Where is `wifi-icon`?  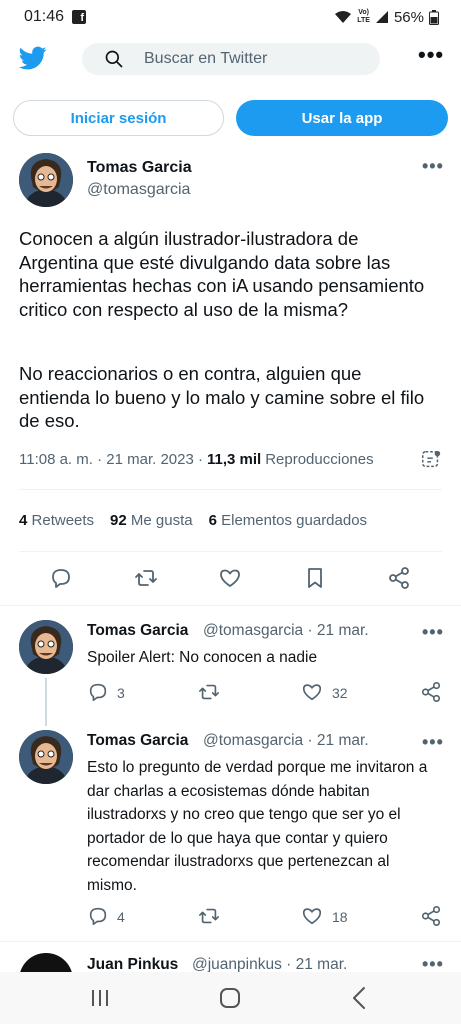
wifi-icon is located at coordinates (343, 17).